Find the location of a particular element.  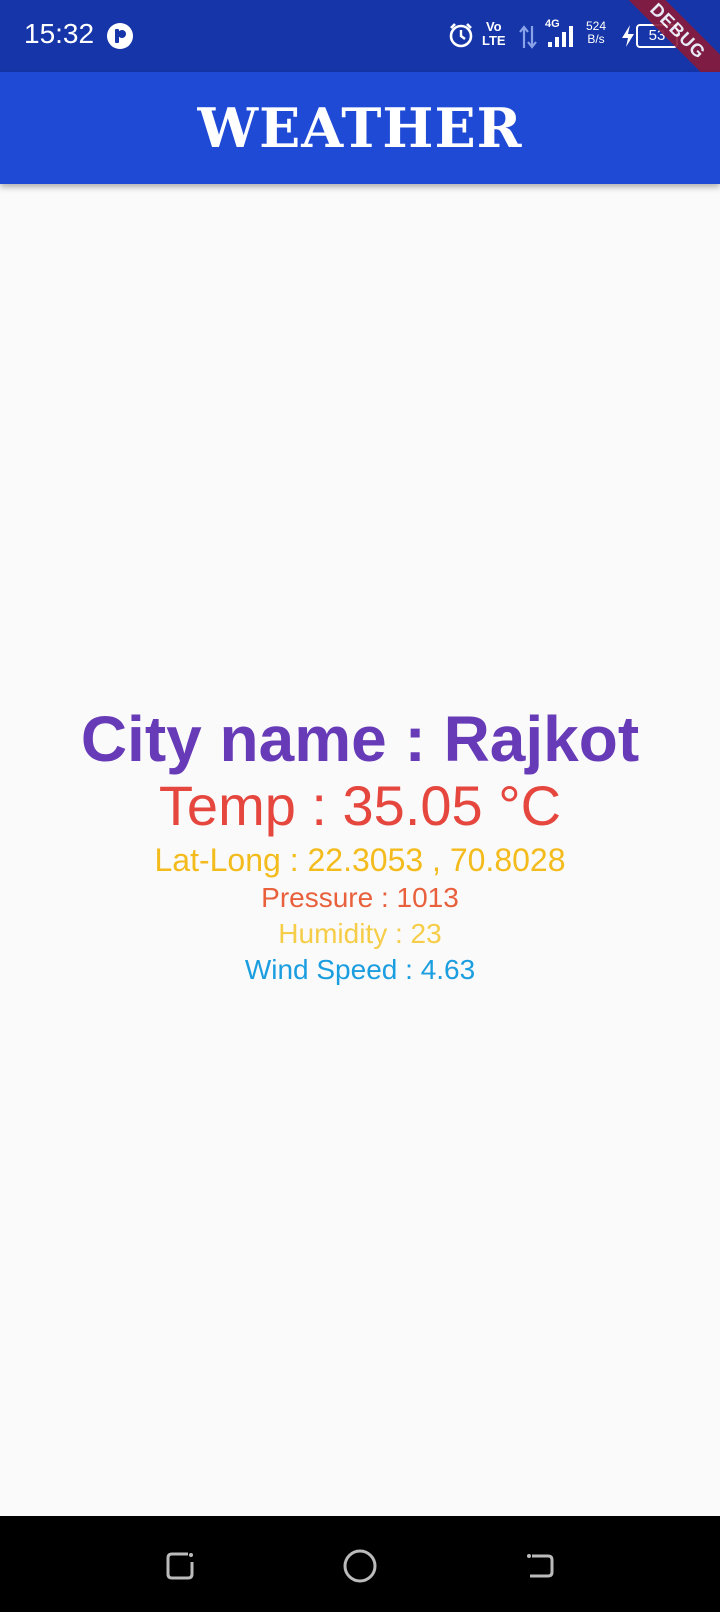

back-icon is located at coordinates (540, 1566).